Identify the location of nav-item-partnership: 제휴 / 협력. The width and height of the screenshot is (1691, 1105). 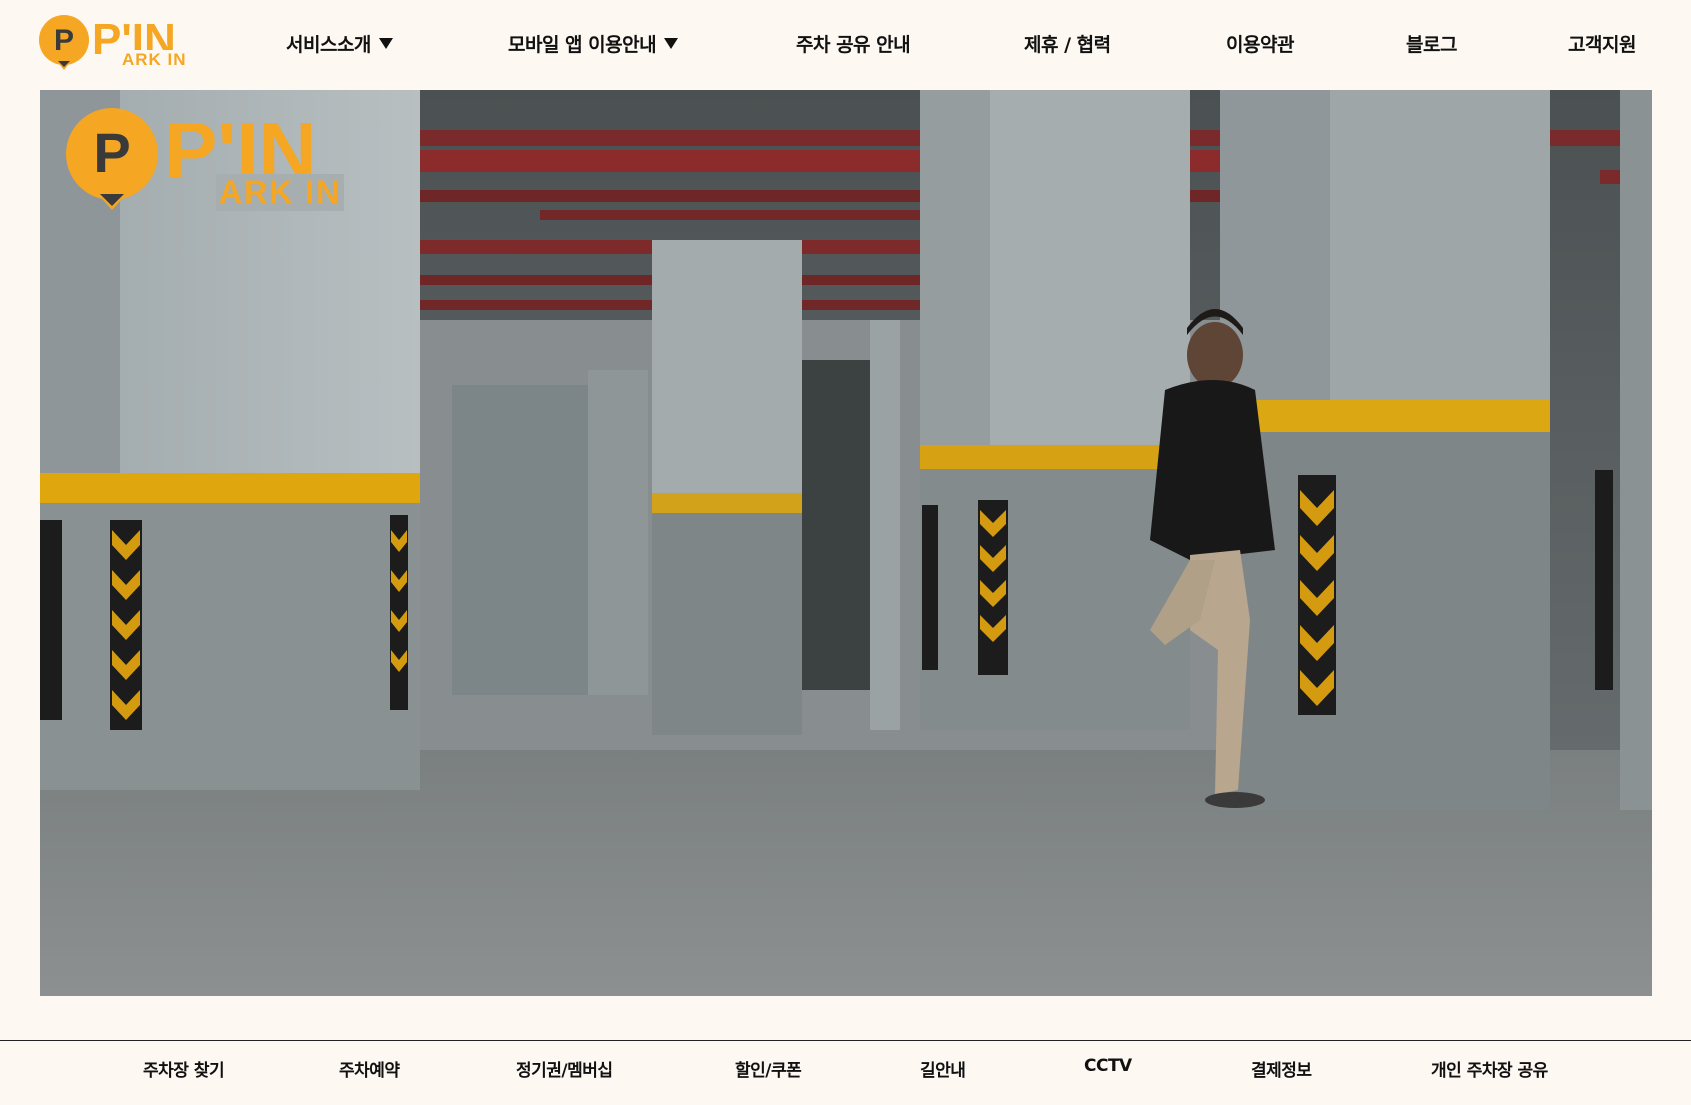
(1067, 43).